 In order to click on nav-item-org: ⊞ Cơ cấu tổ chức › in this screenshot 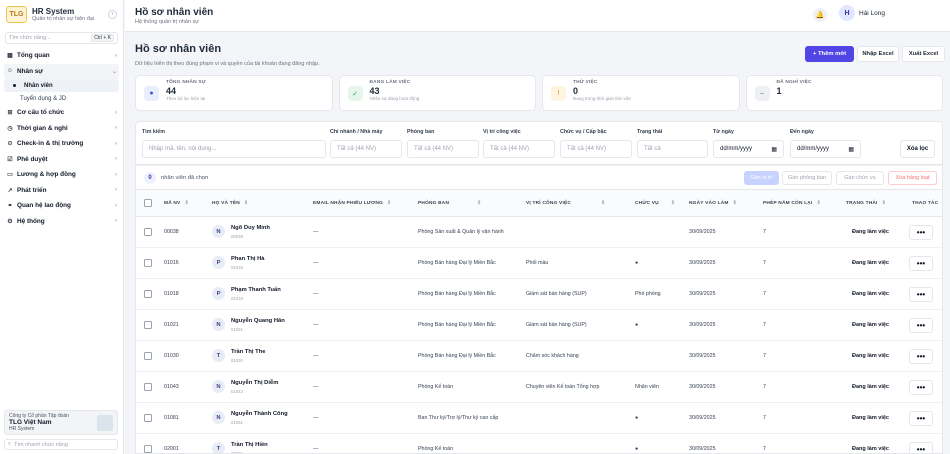, I will do `click(61, 113)`.